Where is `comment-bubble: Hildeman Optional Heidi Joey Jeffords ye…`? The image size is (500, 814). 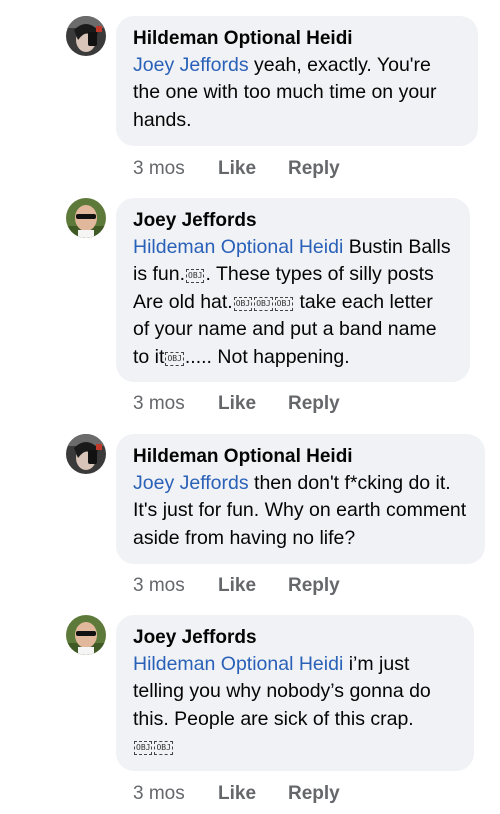
comment-bubble: Hildeman Optional Heidi Joey Jeffords ye… is located at coordinates (297, 81).